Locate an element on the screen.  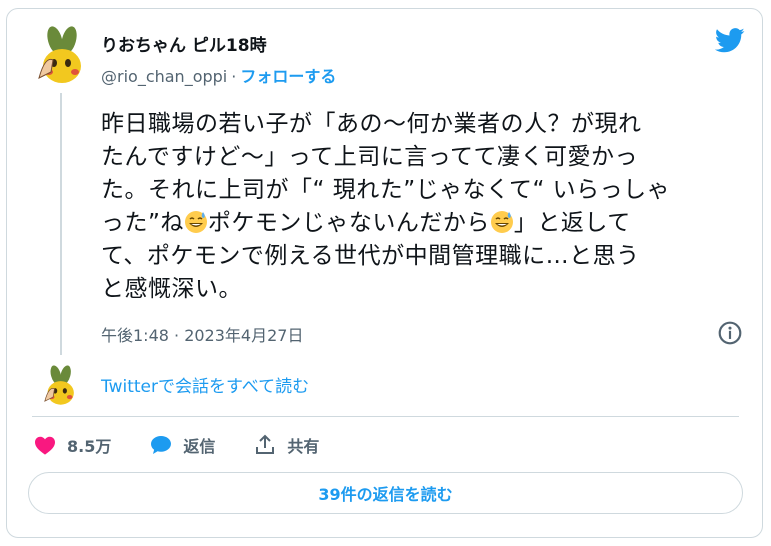
reader-avatar is located at coordinates (60, 386).